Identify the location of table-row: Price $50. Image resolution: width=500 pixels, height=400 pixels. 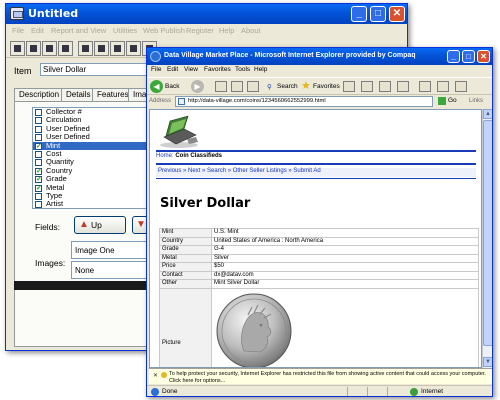
(319, 267).